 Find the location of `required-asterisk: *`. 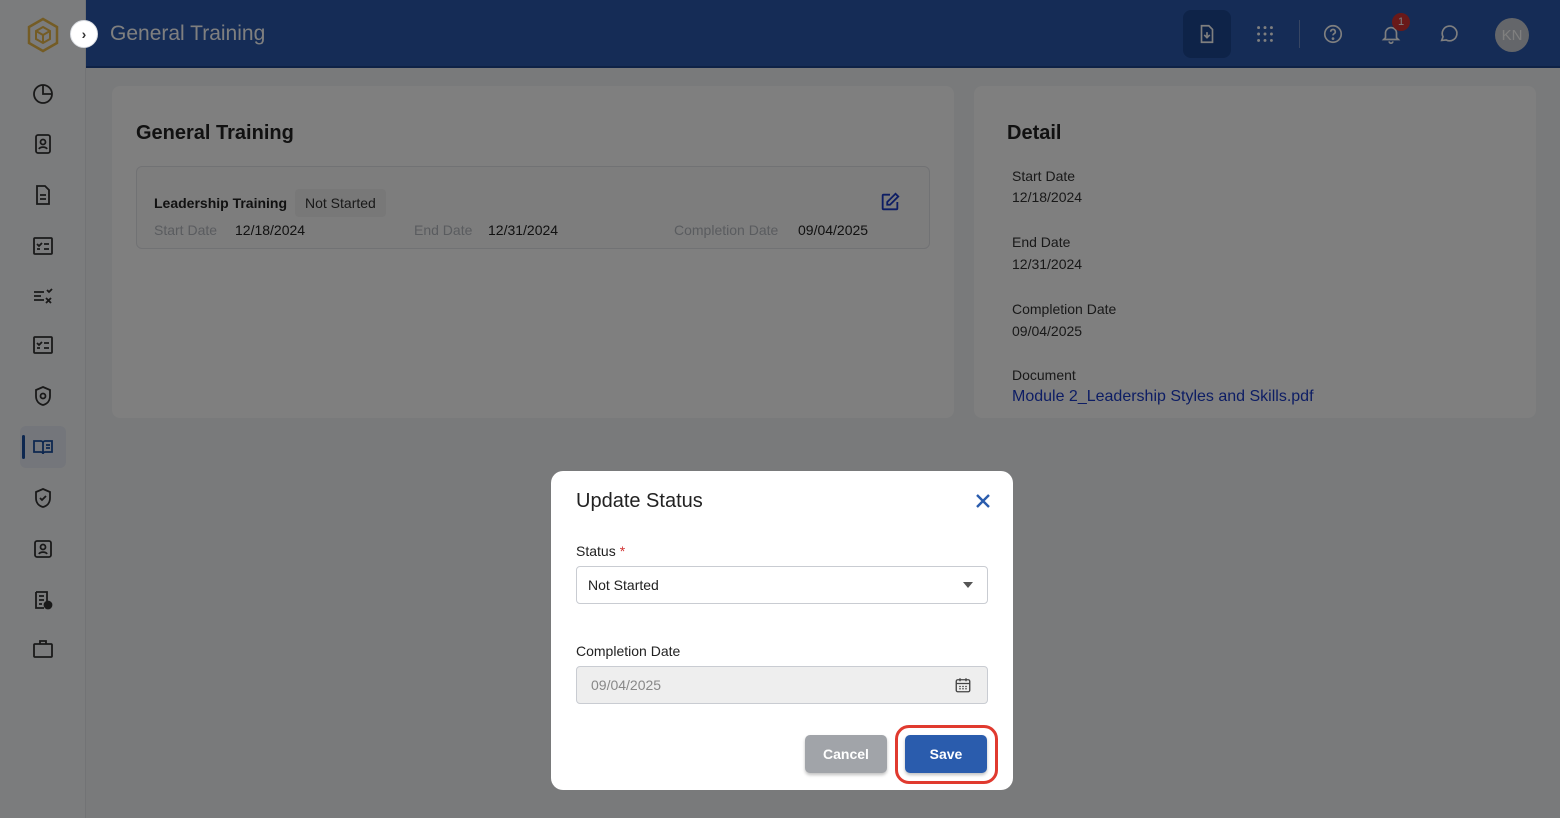

required-asterisk: * is located at coordinates (622, 551).